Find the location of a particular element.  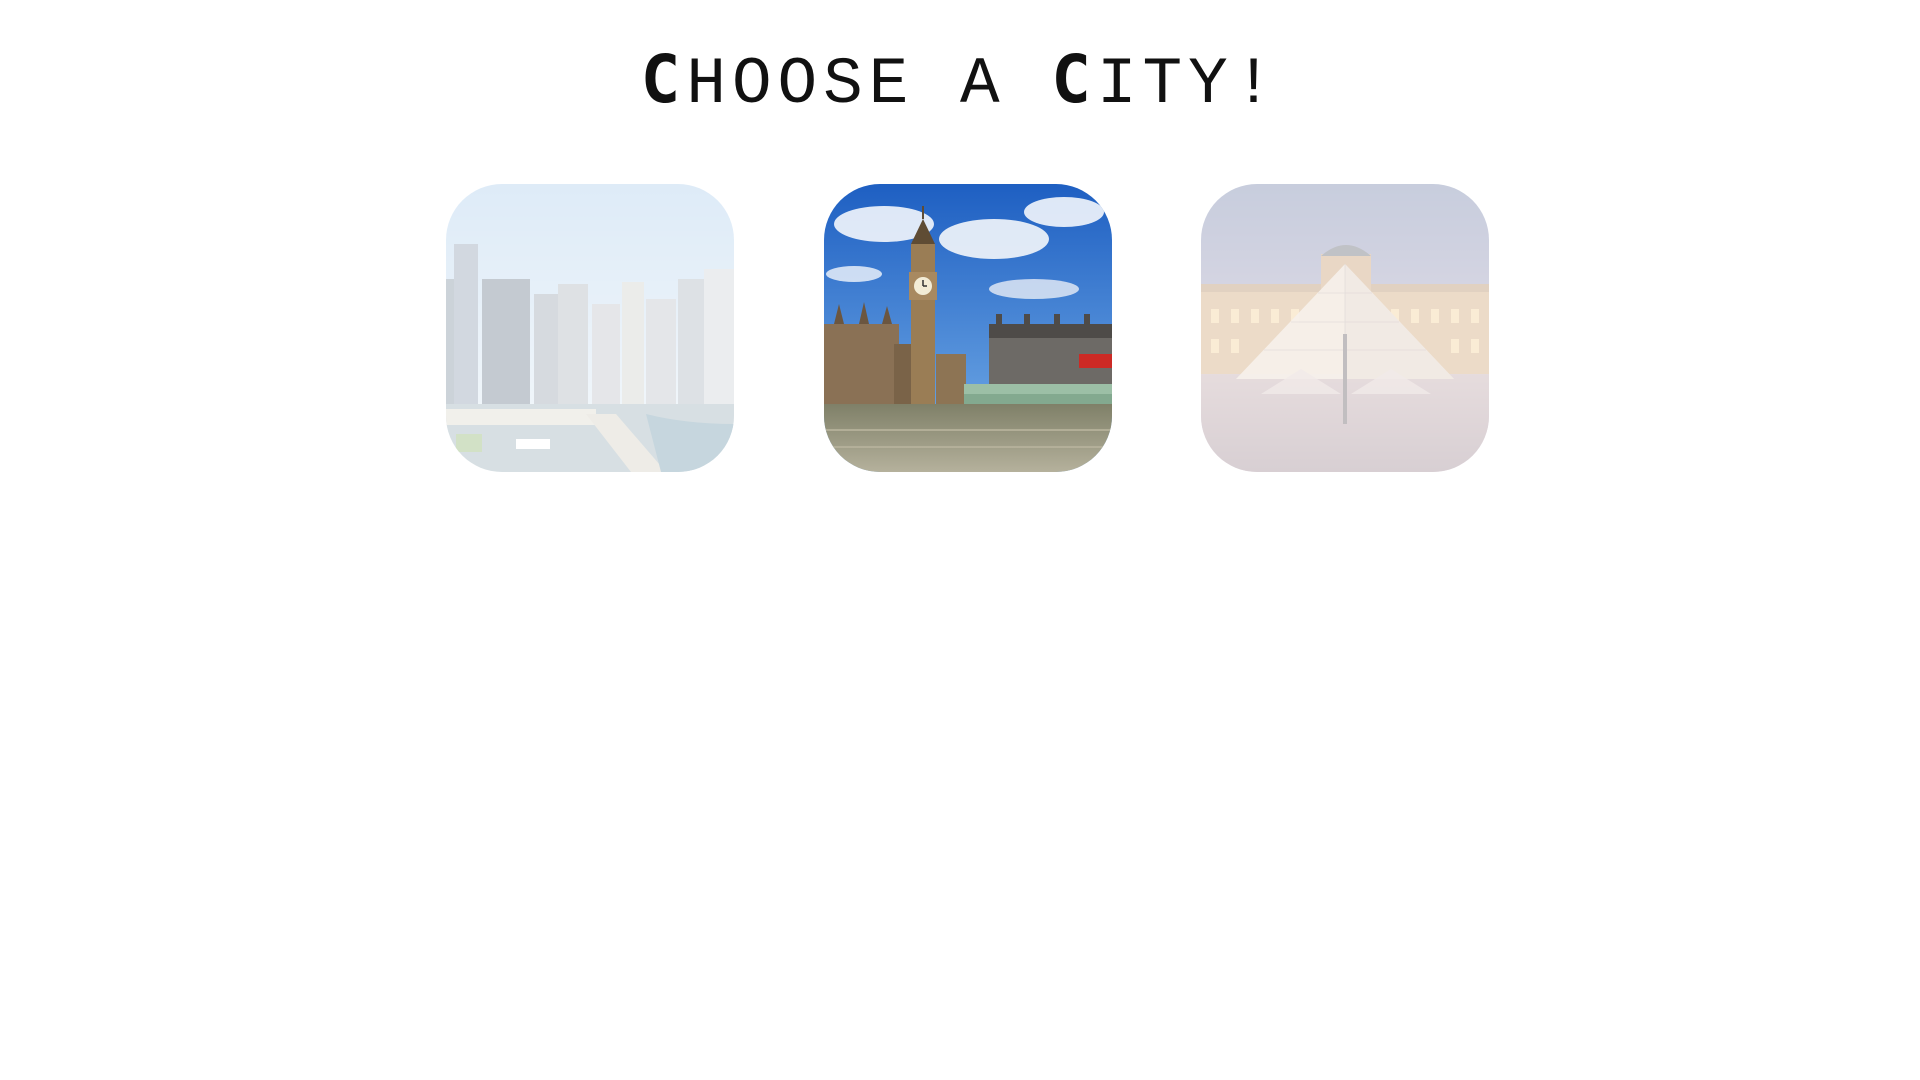

city-card-chicago is located at coordinates (590, 328).